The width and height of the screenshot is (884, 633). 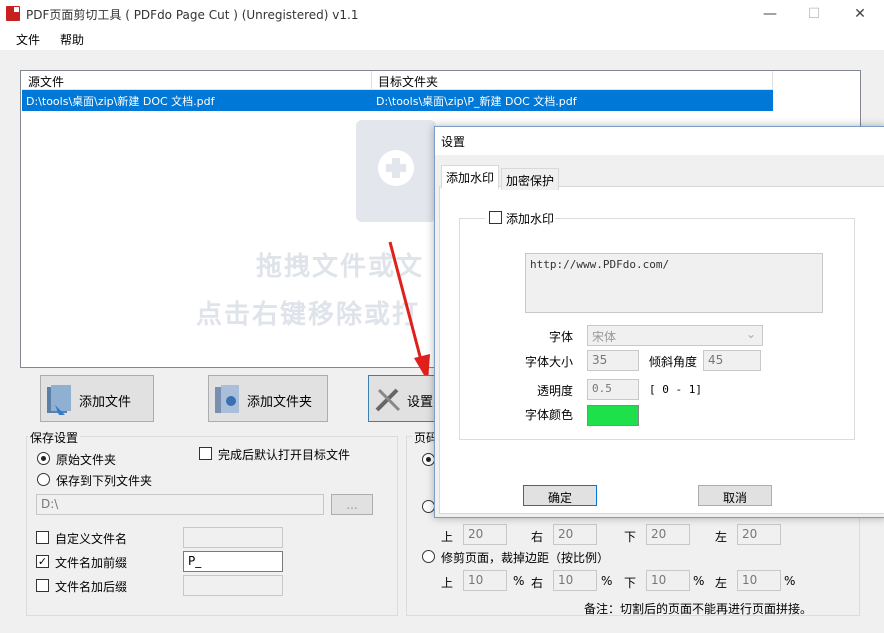 I want to click on add-folder-icon, so click(x=227, y=399).